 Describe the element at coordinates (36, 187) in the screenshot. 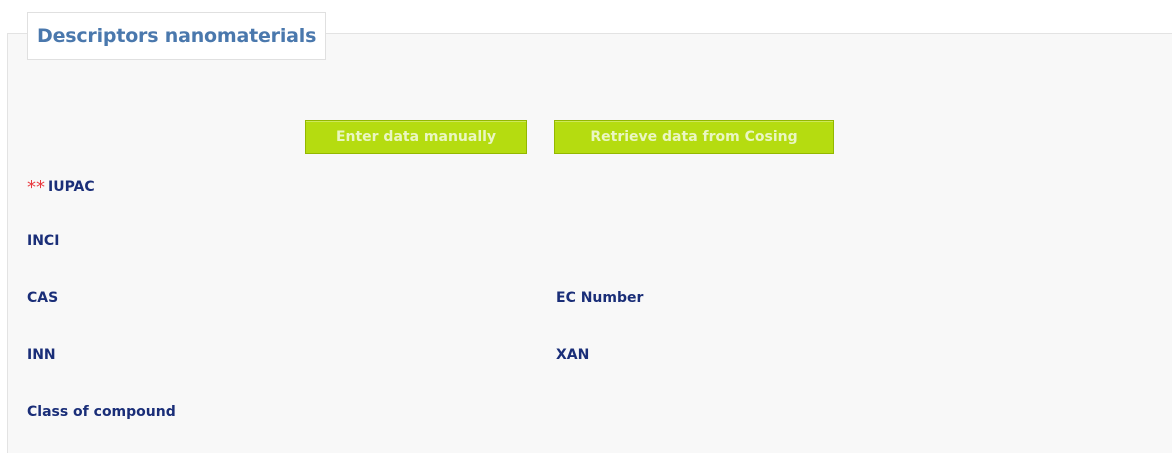

I see `required-marker: **` at that location.